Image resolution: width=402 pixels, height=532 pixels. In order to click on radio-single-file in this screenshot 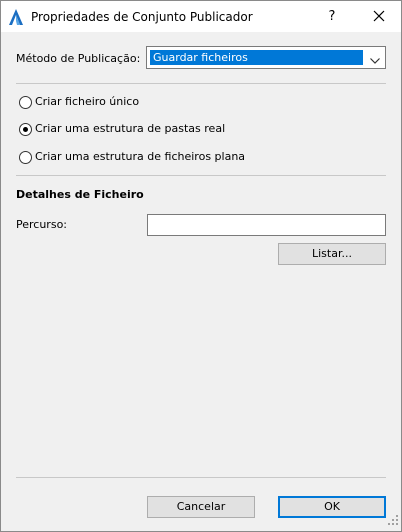, I will do `click(25, 102)`.